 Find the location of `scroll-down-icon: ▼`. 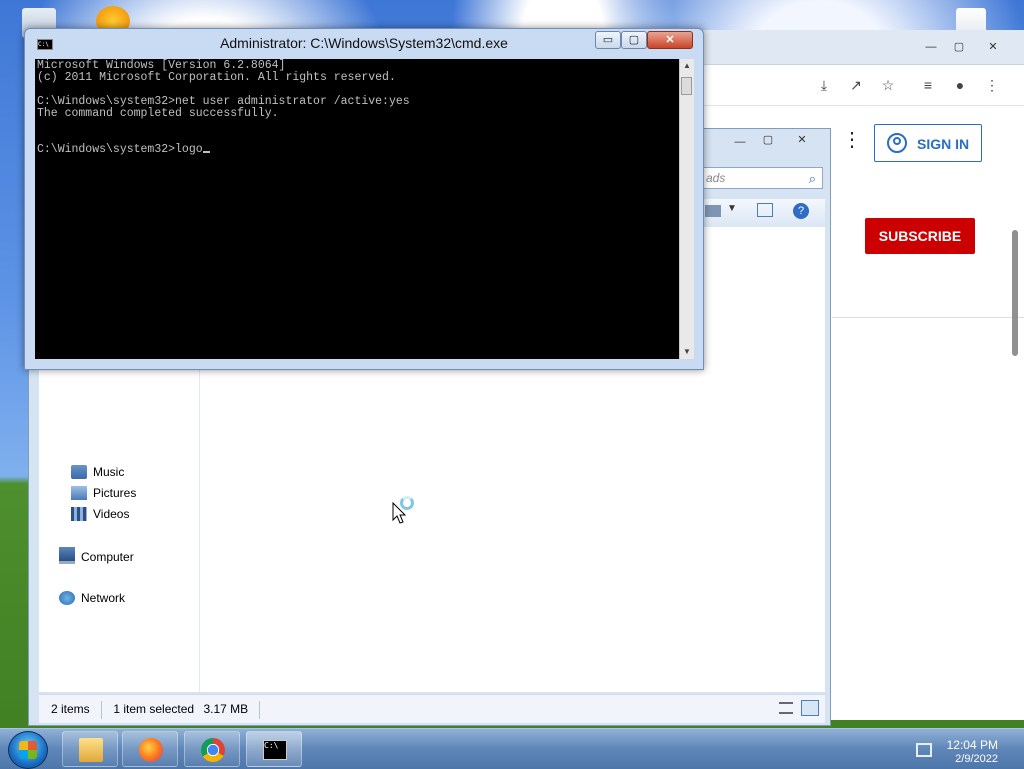

scroll-down-icon: ▼ is located at coordinates (687, 352).